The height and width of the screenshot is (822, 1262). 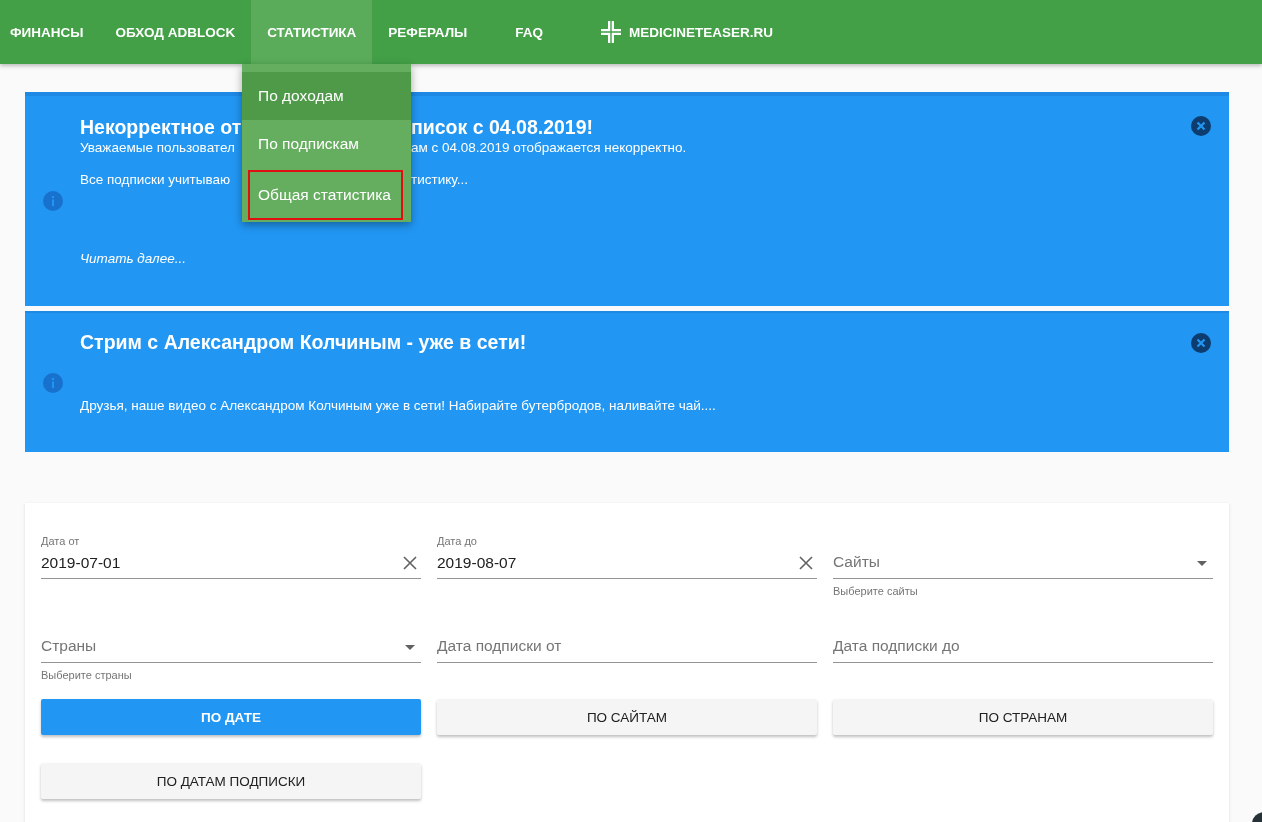 What do you see at coordinates (325, 195) in the screenshot?
I see `menu-item: Общая статистика` at bounding box center [325, 195].